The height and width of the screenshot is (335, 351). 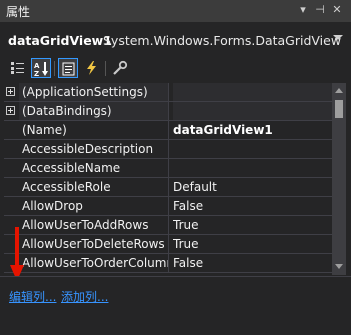 I want to click on property-row: AllowDrop False, so click(x=168, y=206).